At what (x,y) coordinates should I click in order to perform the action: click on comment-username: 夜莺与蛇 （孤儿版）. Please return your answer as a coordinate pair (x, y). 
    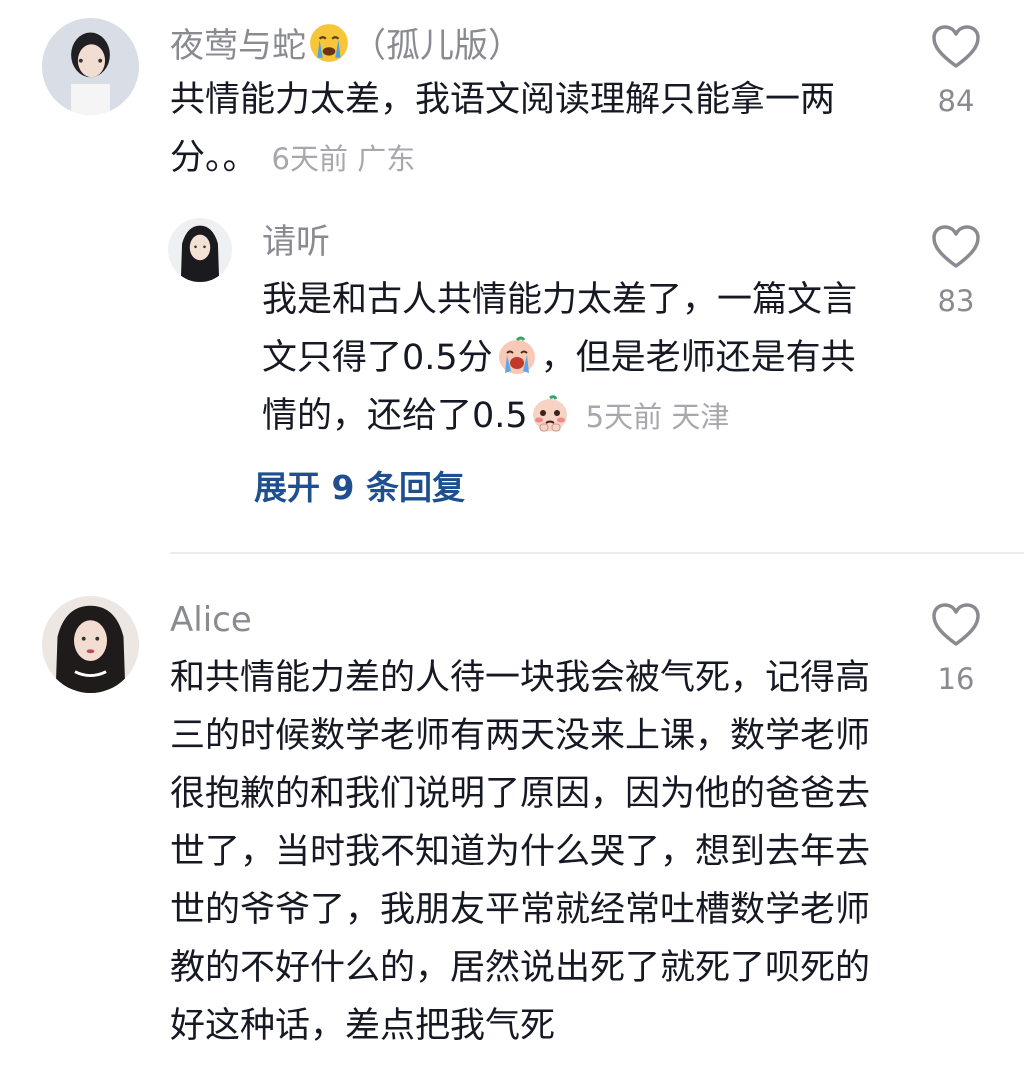
    Looking at the image, I should click on (346, 44).